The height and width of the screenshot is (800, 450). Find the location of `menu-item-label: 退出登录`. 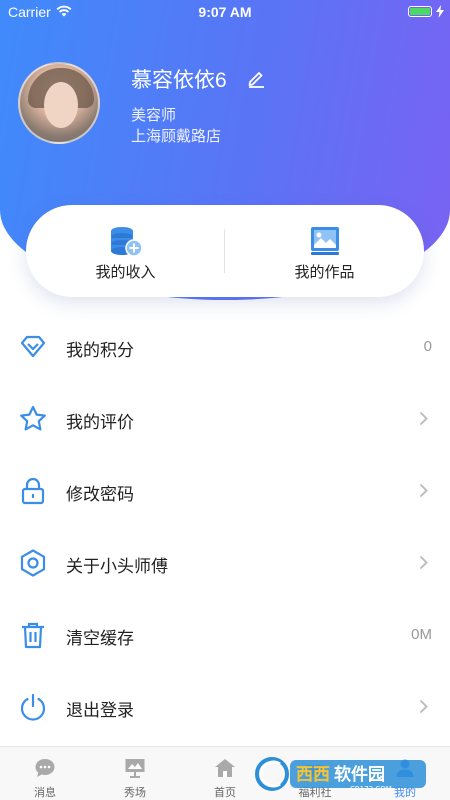

menu-item-label: 退出登录 is located at coordinates (100, 710).